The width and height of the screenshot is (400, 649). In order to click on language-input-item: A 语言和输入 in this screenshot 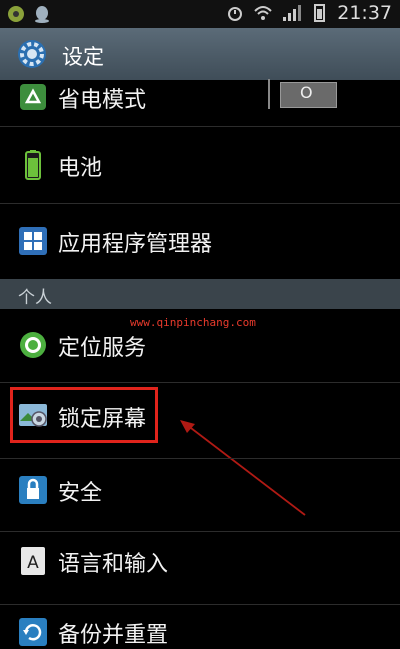, I will do `click(200, 568)`.